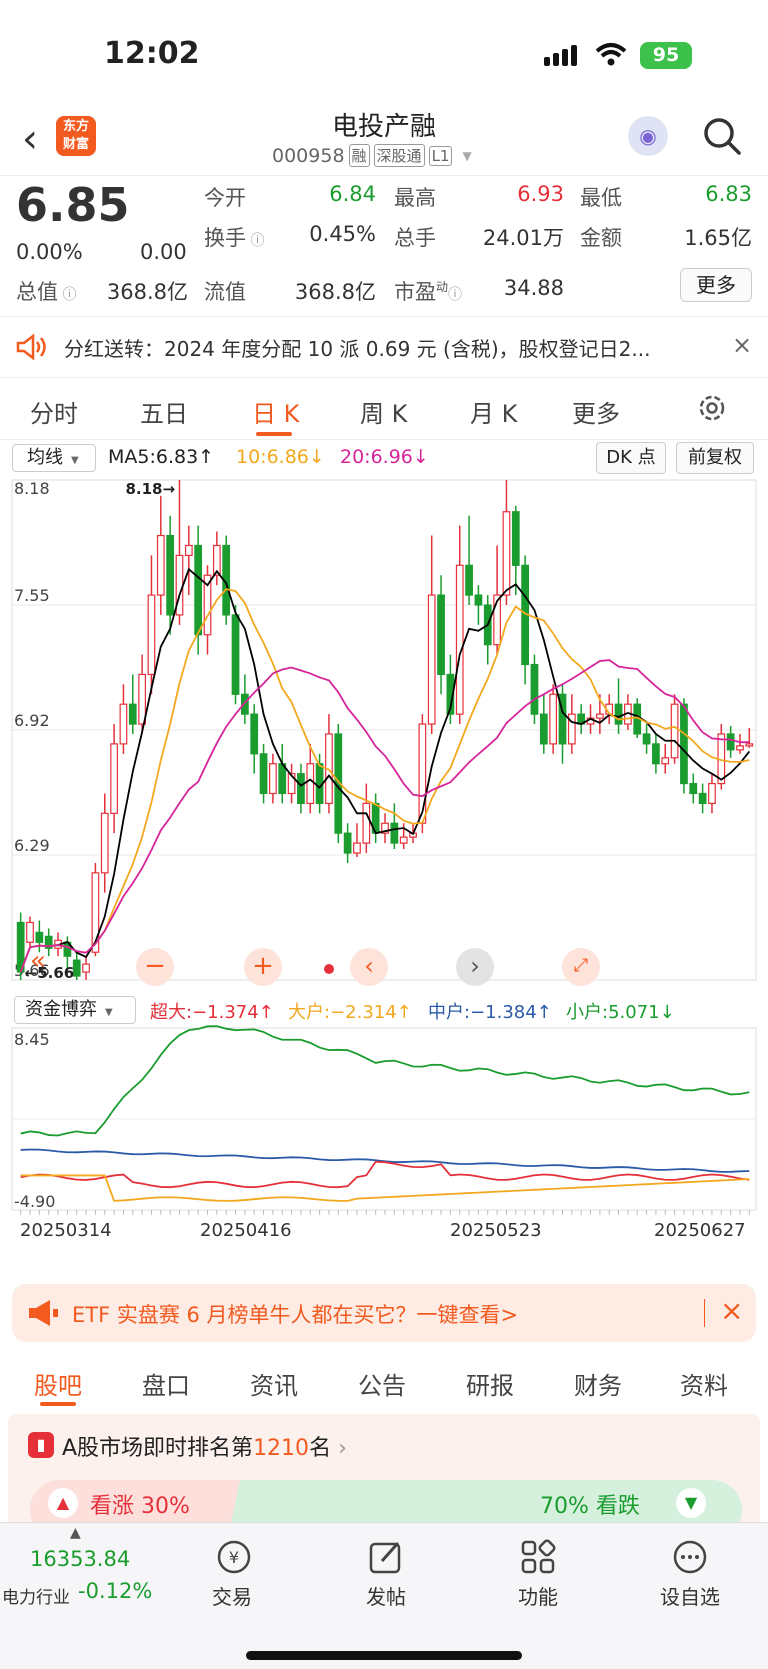 The width and height of the screenshot is (768, 1669). What do you see at coordinates (372, 155) in the screenshot?
I see `stock-code-row: 000958 融 深股通 L1 ▼` at bounding box center [372, 155].